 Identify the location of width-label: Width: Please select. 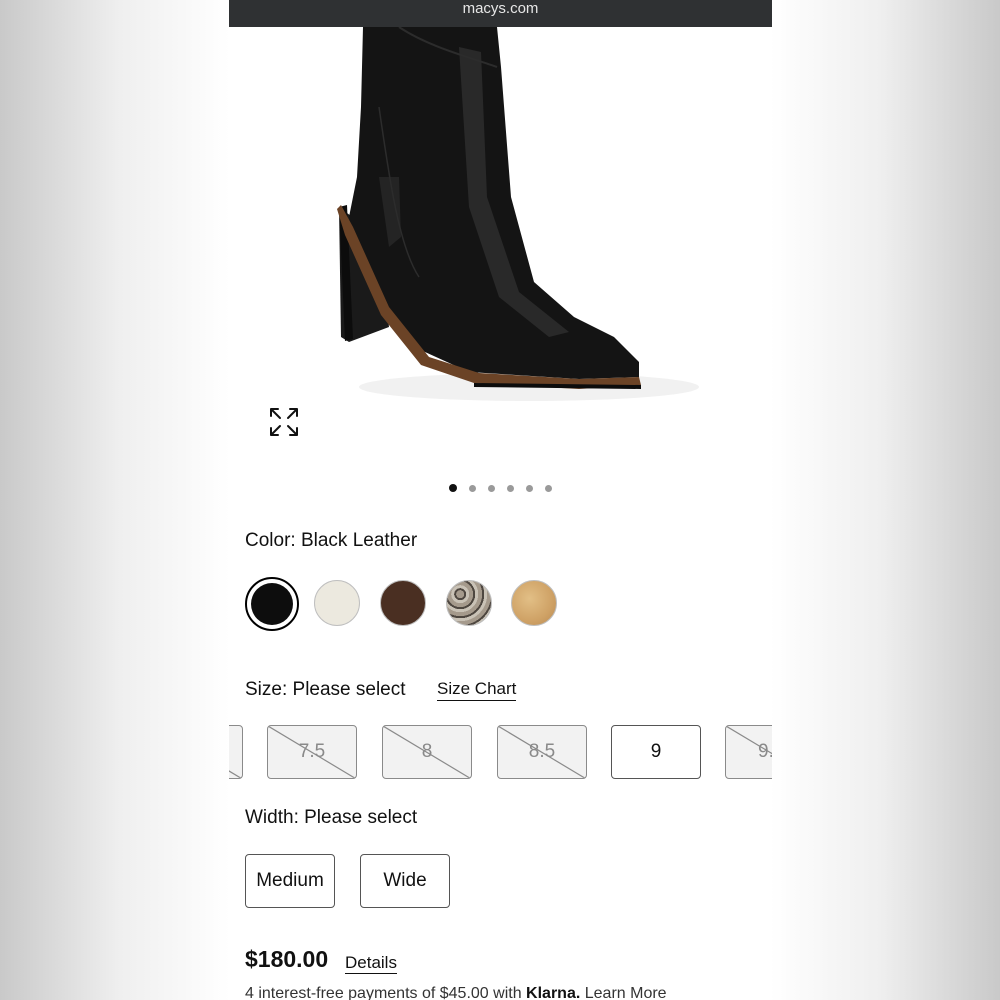
(331, 817).